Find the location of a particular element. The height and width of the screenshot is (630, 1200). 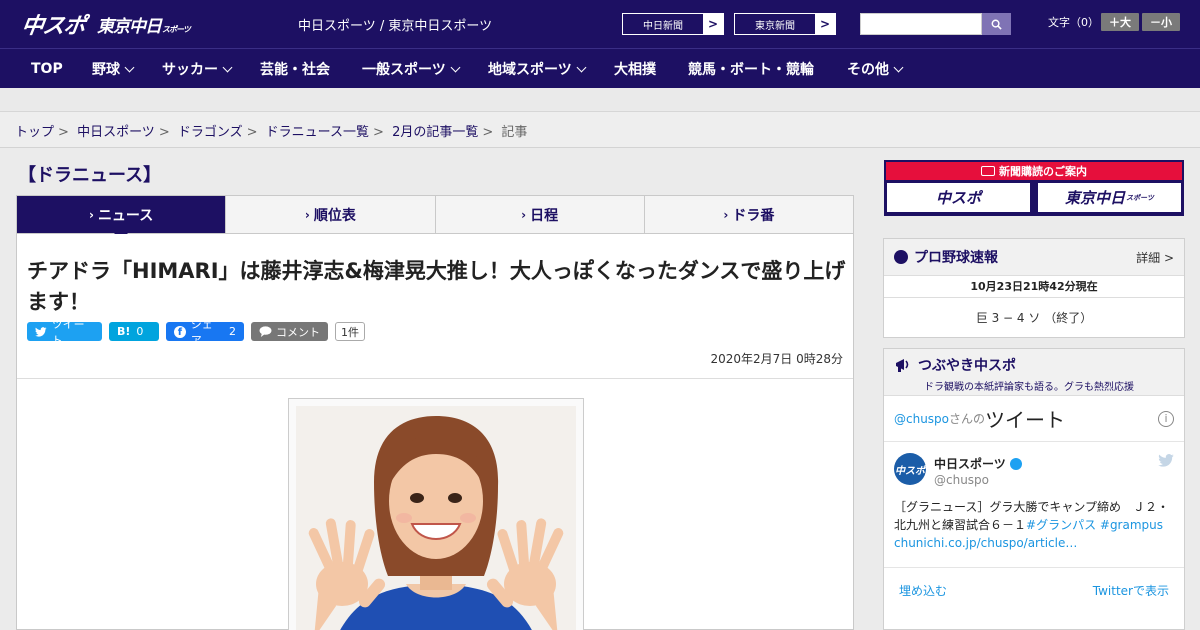

nav-item-entertainment: 芸能・社会 is located at coordinates (295, 69).